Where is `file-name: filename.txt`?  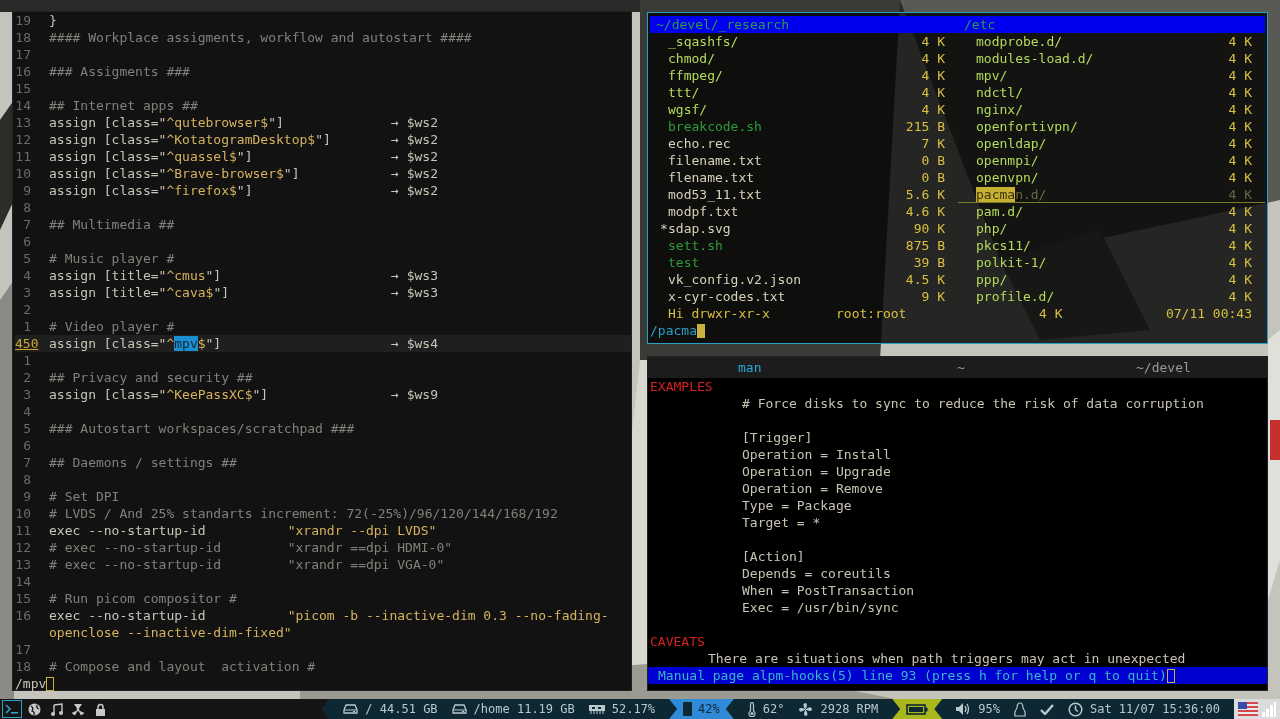
file-name: filename.txt is located at coordinates (795, 160).